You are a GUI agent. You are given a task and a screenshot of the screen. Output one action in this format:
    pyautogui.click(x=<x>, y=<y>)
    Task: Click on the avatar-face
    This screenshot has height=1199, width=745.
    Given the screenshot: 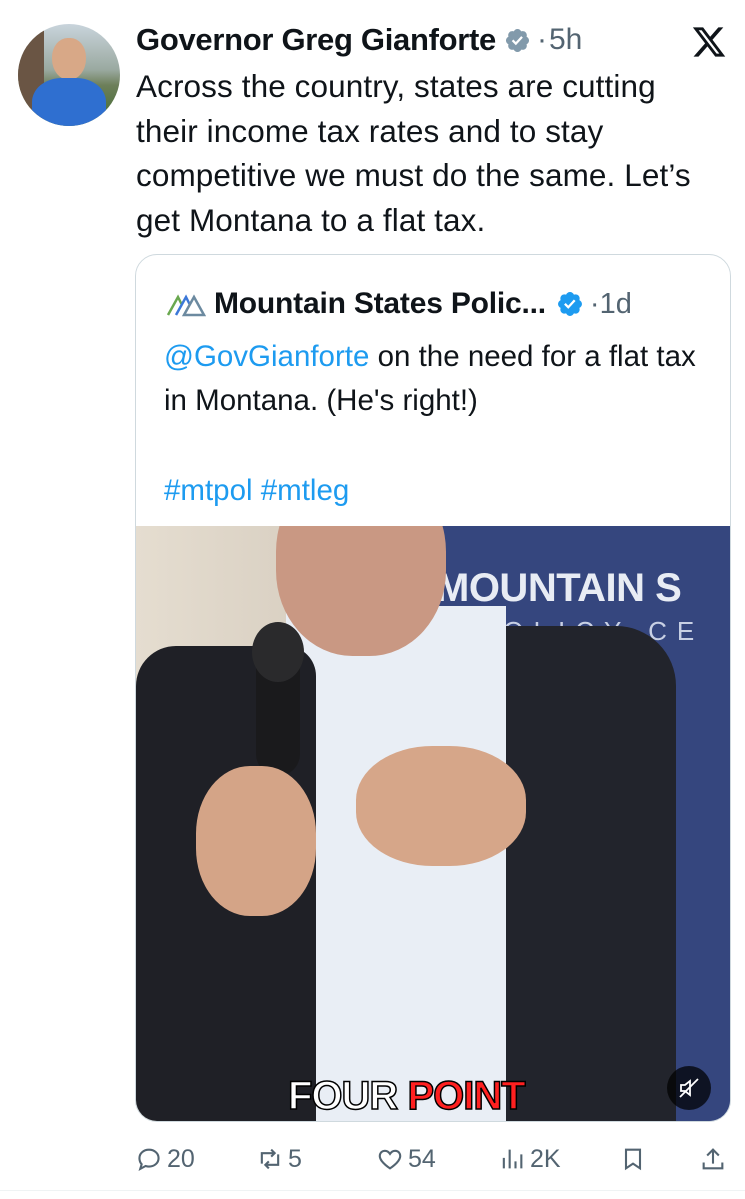 What is the action you would take?
    pyautogui.click(x=69, y=59)
    